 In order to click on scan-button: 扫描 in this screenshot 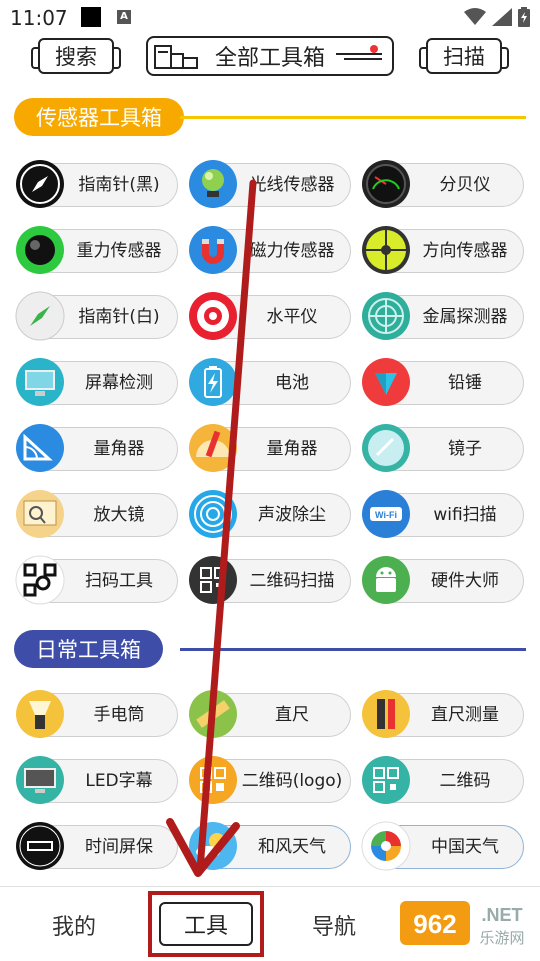, I will do `click(464, 56)`.